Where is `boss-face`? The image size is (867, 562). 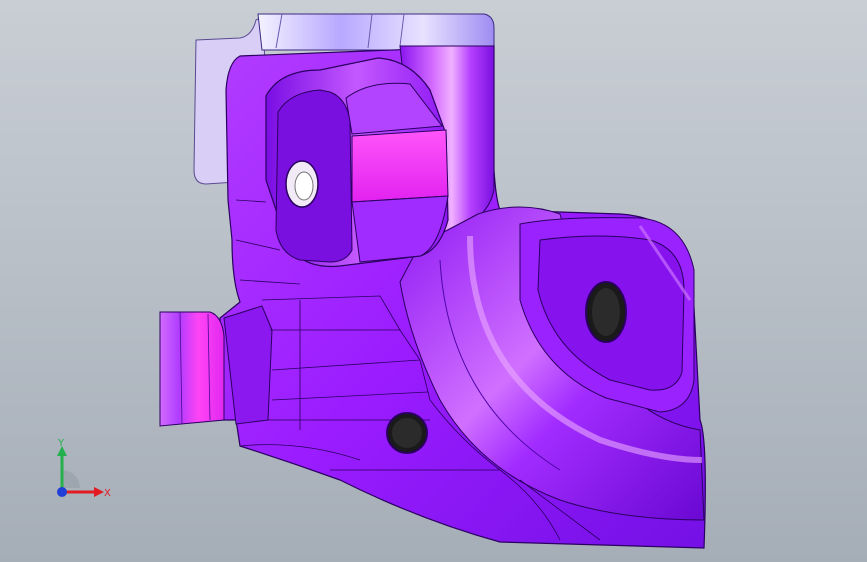 boss-face is located at coordinates (400, 166).